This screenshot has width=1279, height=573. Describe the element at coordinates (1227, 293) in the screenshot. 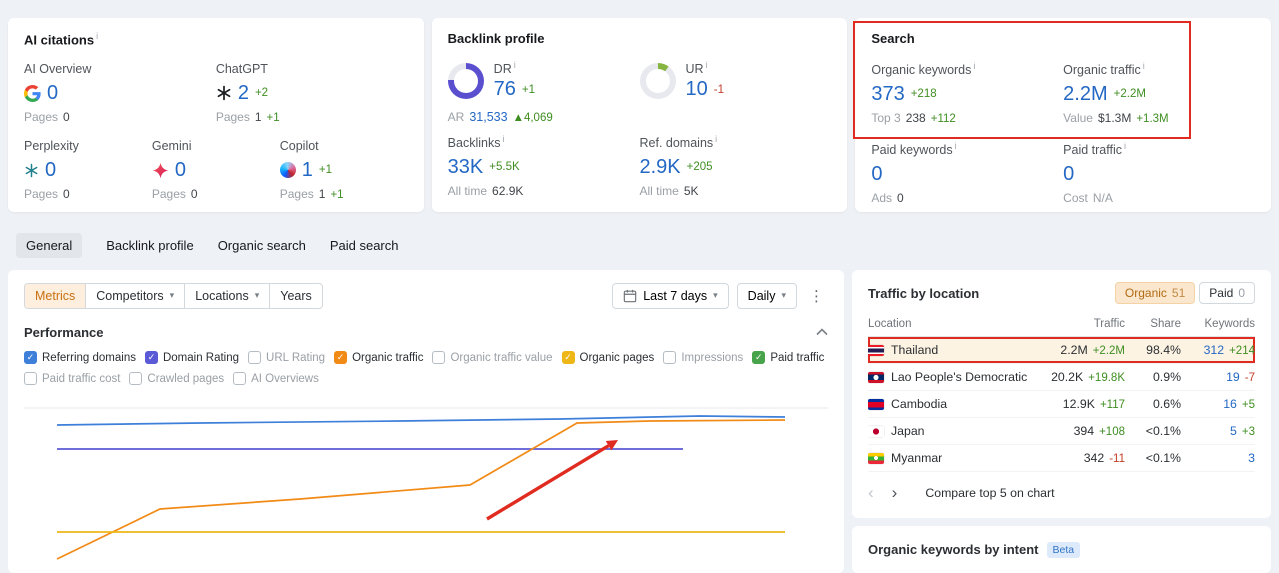

I see `paid-toggle-button: Paid 0` at that location.